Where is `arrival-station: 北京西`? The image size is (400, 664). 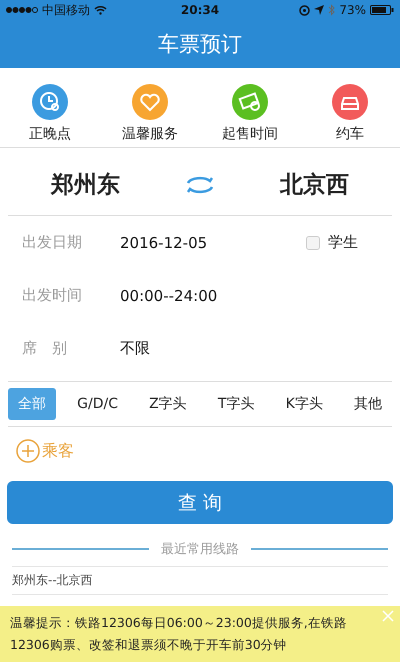 arrival-station: 北京西 is located at coordinates (315, 184).